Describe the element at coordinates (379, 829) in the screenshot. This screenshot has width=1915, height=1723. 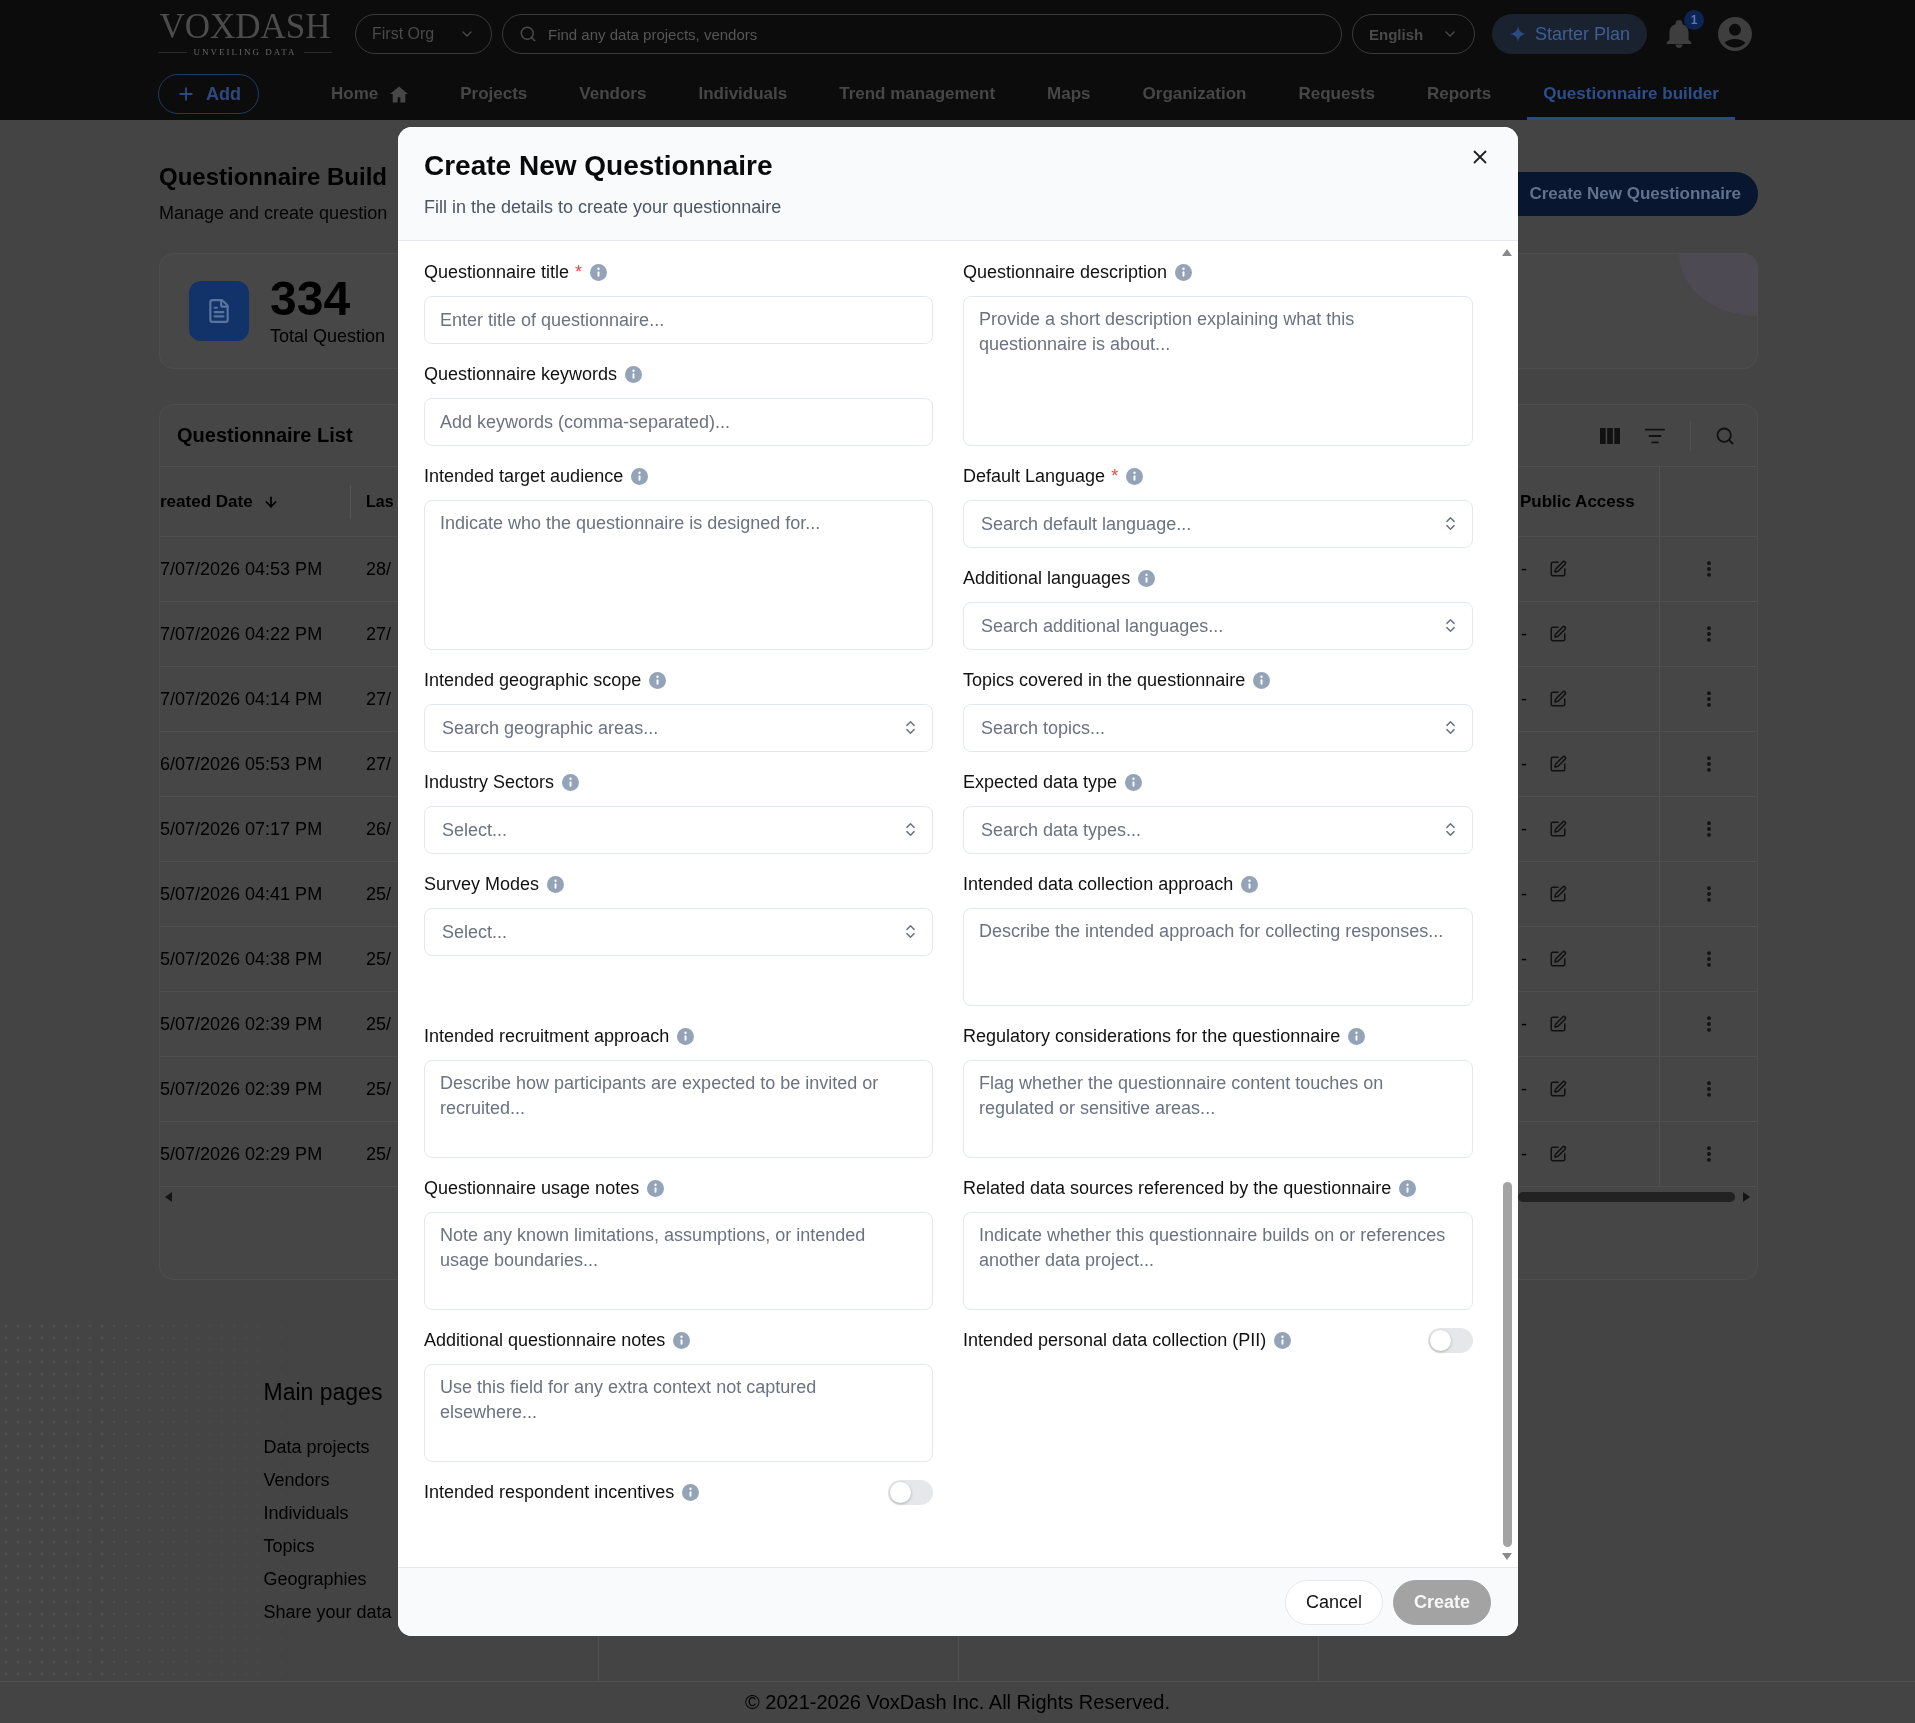
I see `table-cell: 26/` at that location.